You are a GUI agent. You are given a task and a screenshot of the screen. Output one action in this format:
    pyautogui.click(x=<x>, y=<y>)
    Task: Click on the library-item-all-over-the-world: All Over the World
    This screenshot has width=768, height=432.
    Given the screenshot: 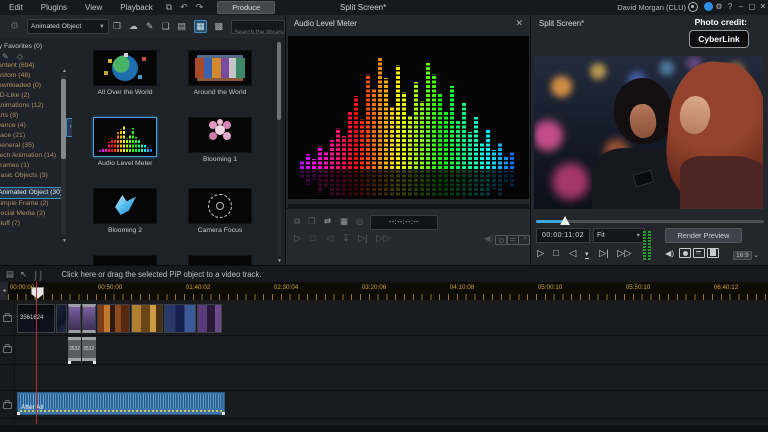 What is the action you would take?
    pyautogui.click(x=125, y=73)
    